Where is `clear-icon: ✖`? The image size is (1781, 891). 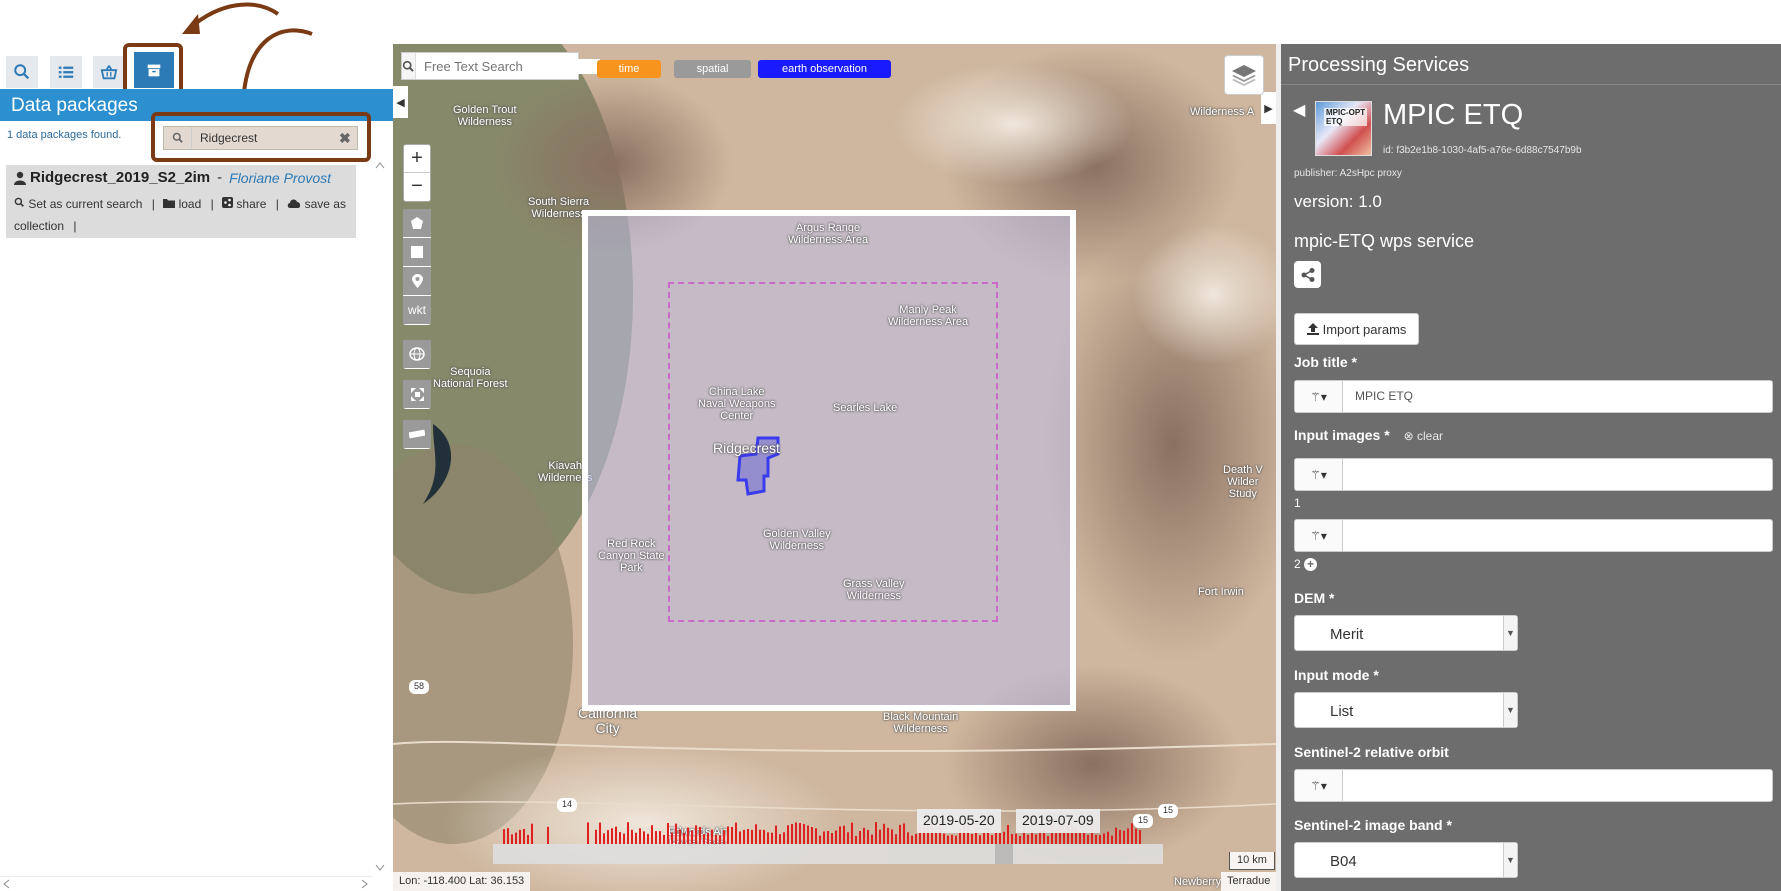 clear-icon: ✖ is located at coordinates (348, 138).